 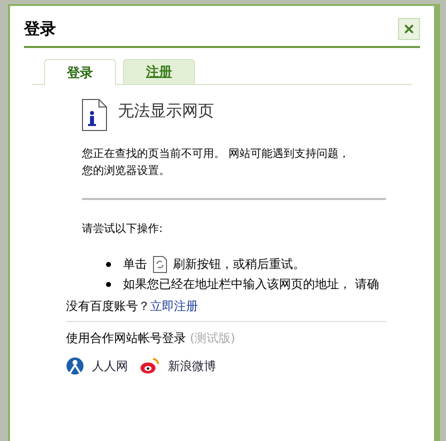 What do you see at coordinates (239, 264) in the screenshot?
I see `step-text: 刷新按钮，或稍后重试。` at bounding box center [239, 264].